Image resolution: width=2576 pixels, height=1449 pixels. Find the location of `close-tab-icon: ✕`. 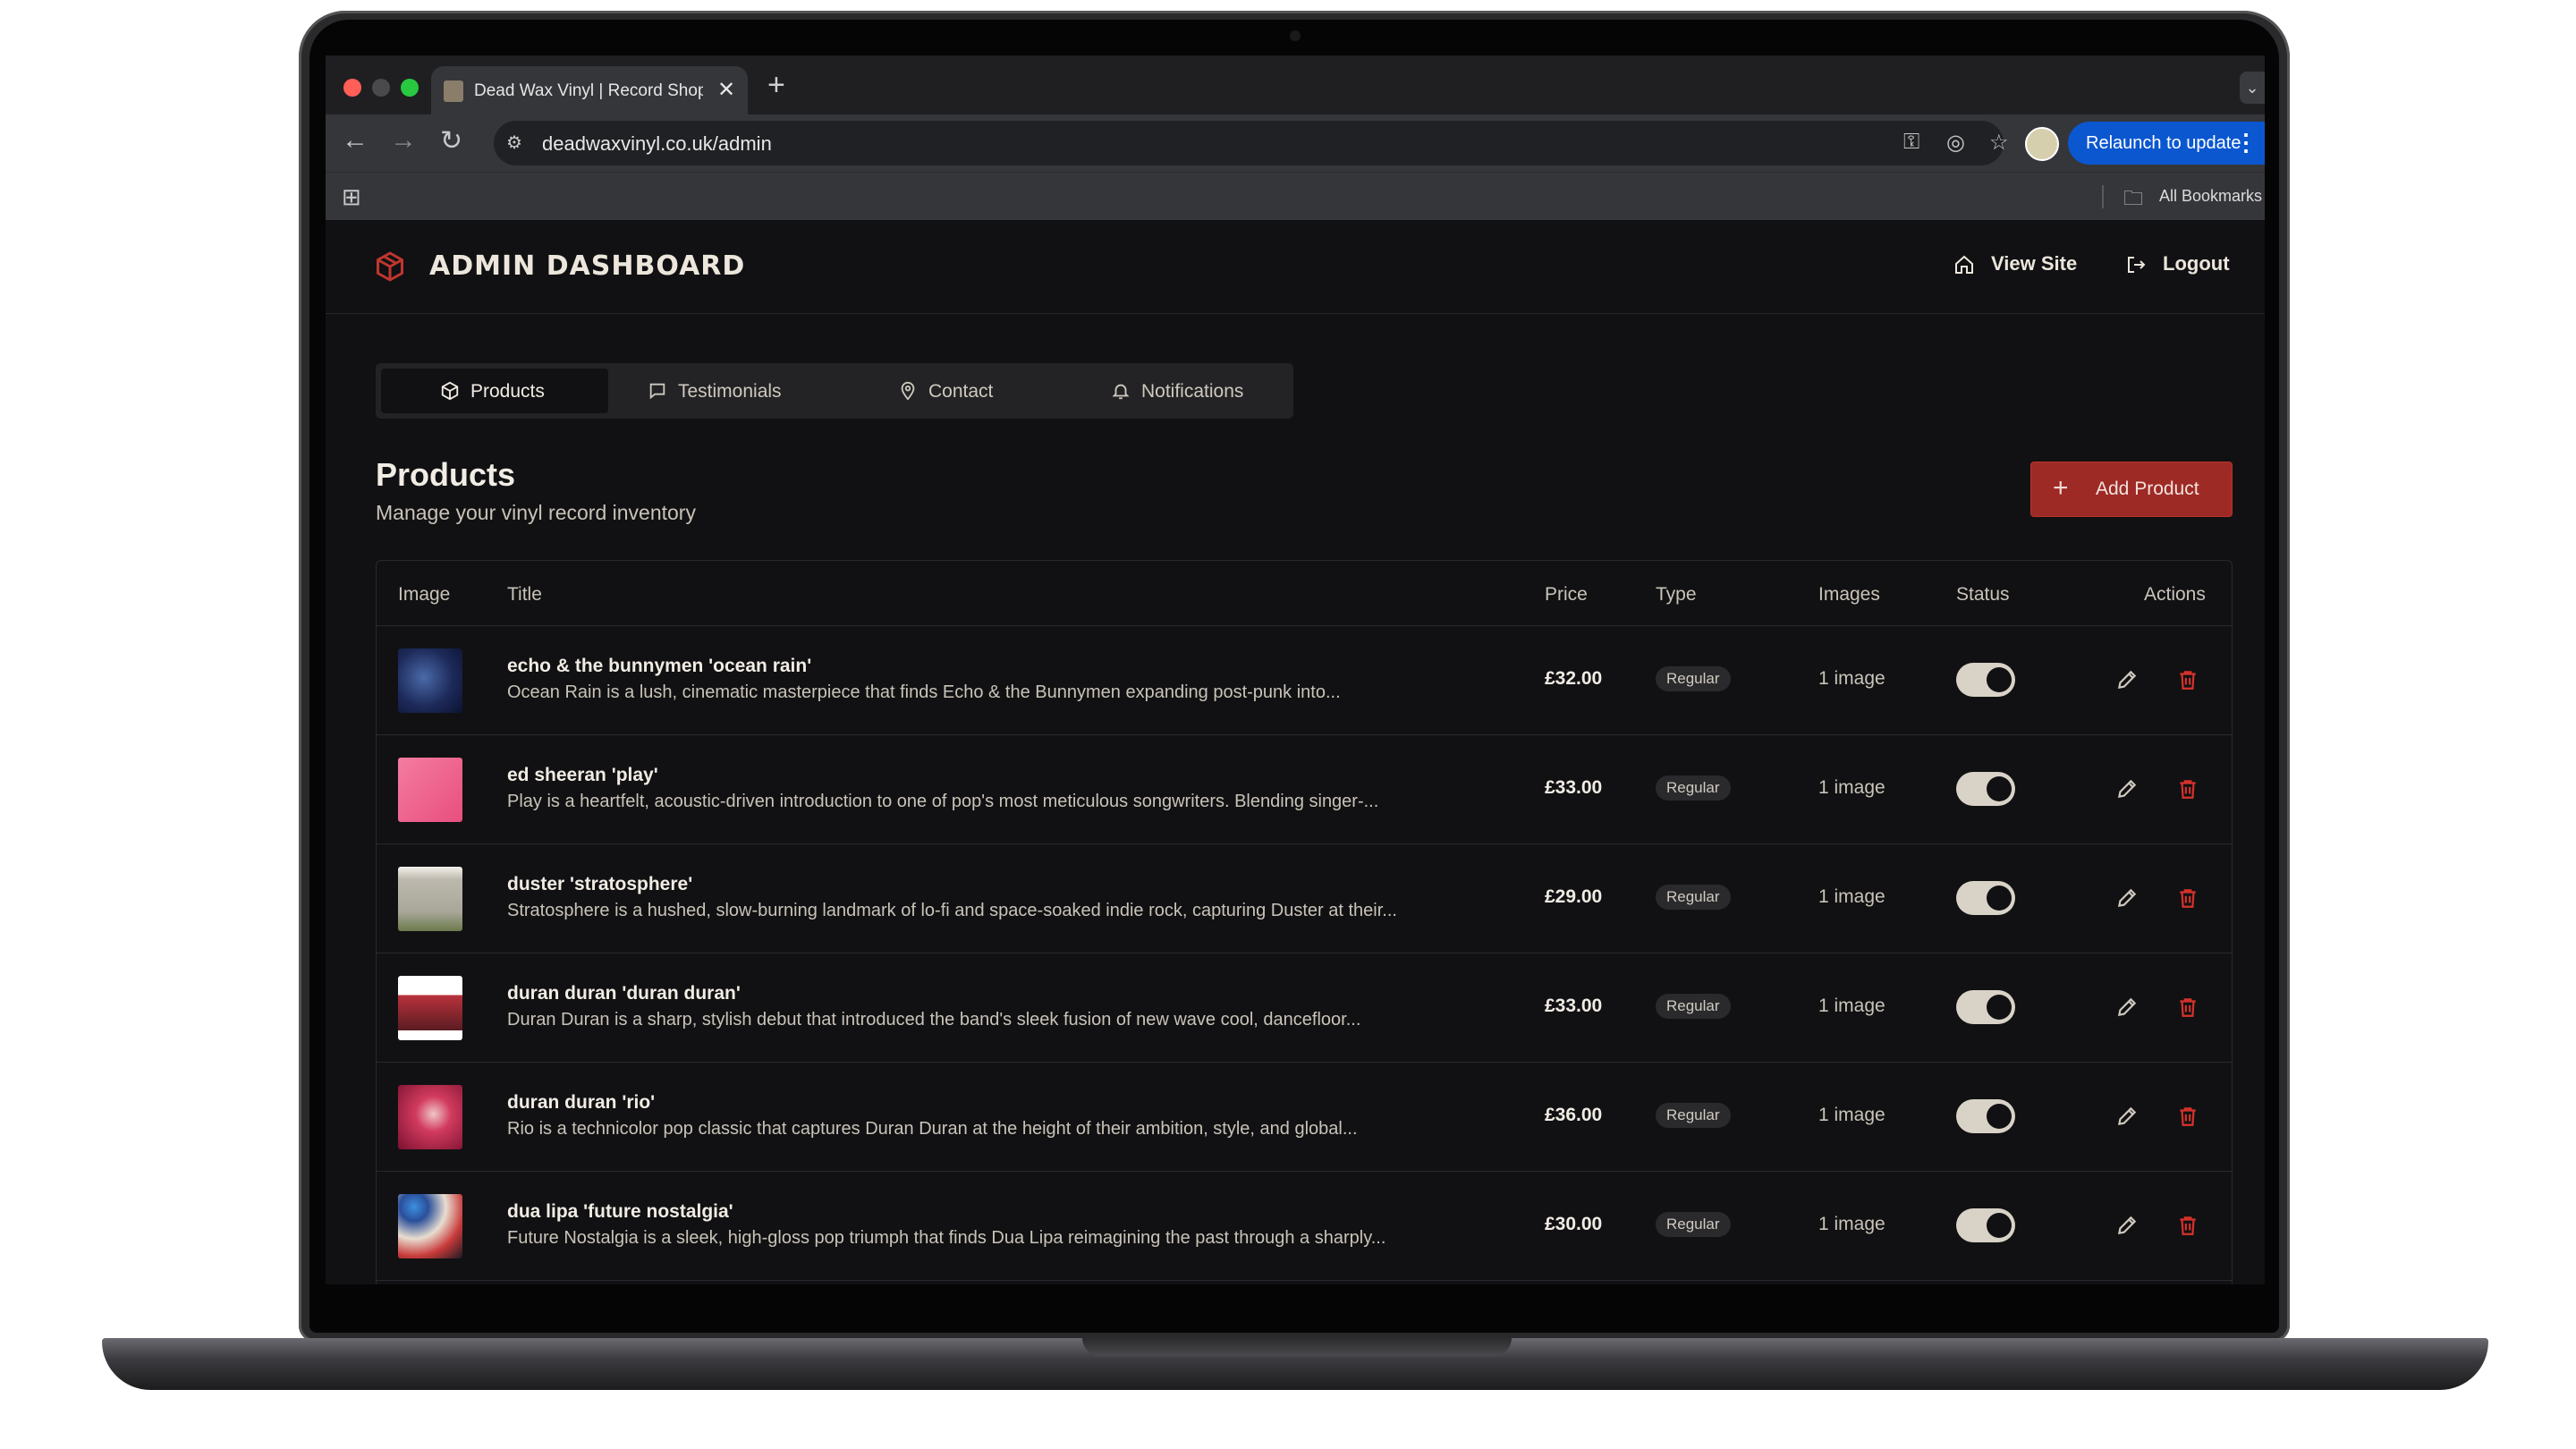

close-tab-icon: ✕ is located at coordinates (726, 90).